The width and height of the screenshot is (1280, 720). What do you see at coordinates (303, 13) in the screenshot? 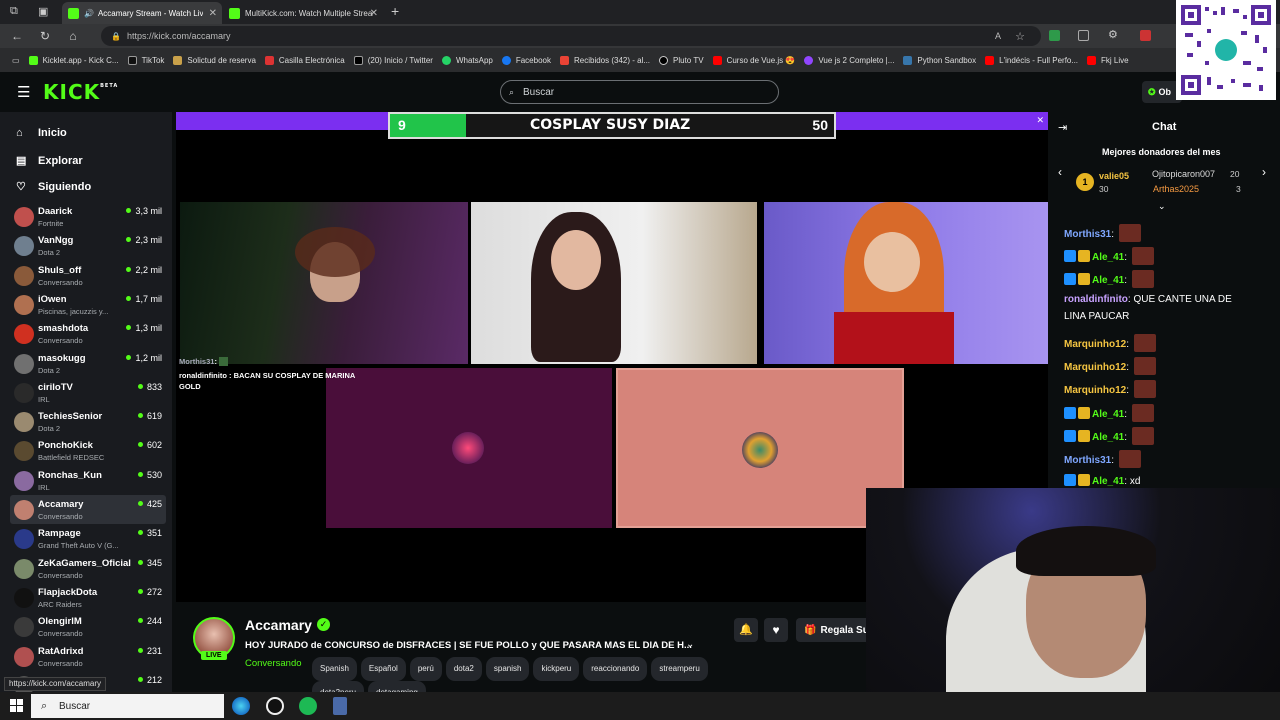
I see `tab-multikick: MultiKick.com: Watch Multiple Streams ✕` at bounding box center [303, 13].